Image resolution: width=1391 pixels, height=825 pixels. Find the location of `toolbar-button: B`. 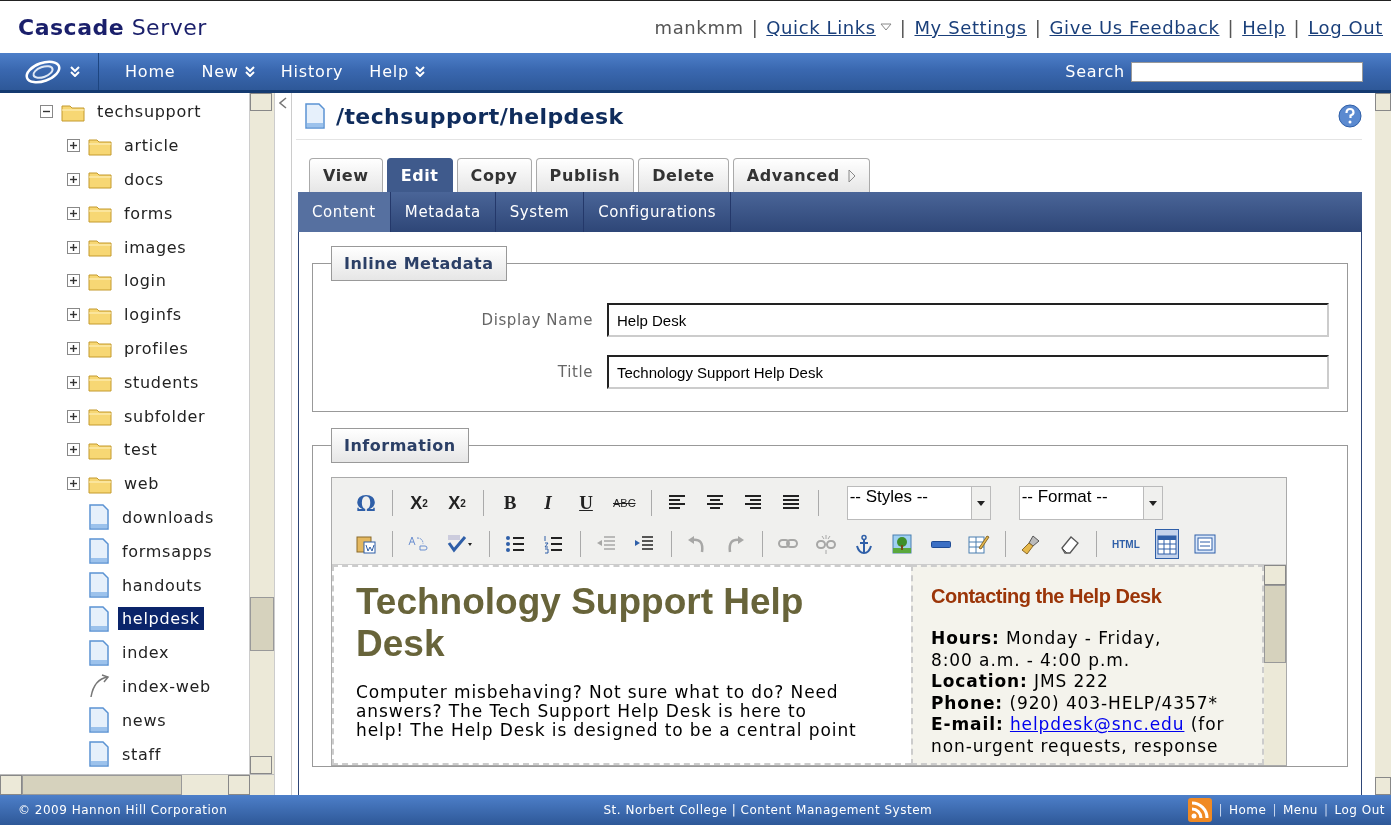

toolbar-button: B is located at coordinates (510, 503).